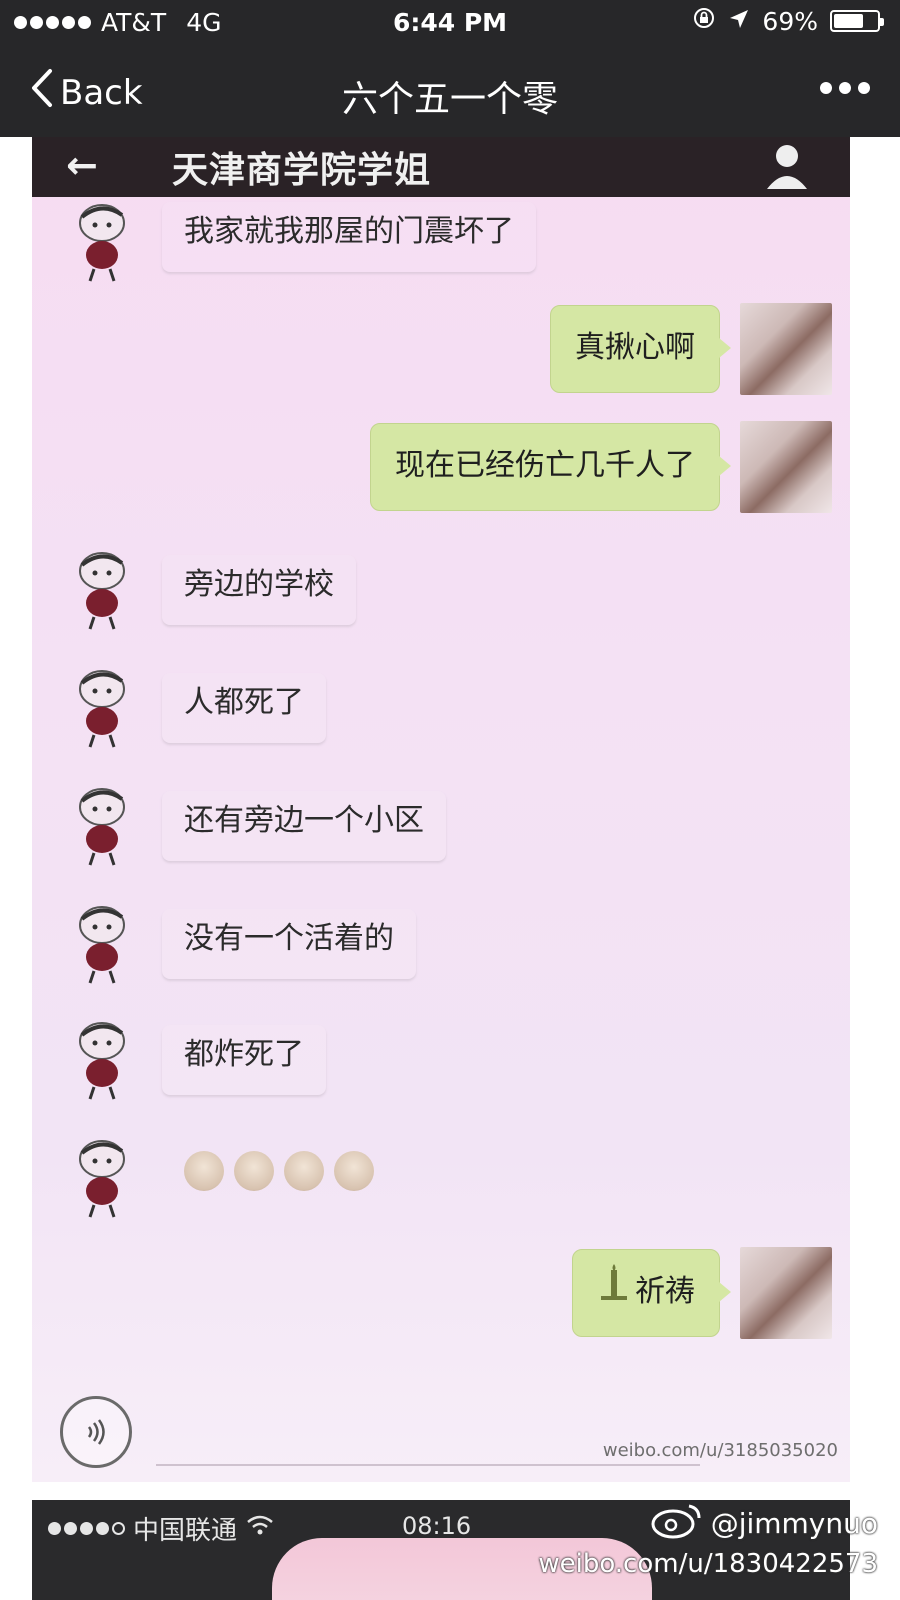 Image resolution: width=900 pixels, height=1600 pixels. Describe the element at coordinates (437, 1526) in the screenshot. I see `bottom-time: 08:16` at that location.